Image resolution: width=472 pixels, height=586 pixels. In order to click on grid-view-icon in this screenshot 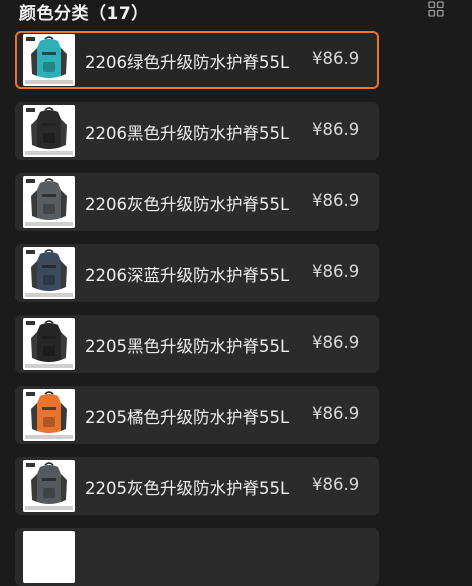, I will do `click(436, 9)`.